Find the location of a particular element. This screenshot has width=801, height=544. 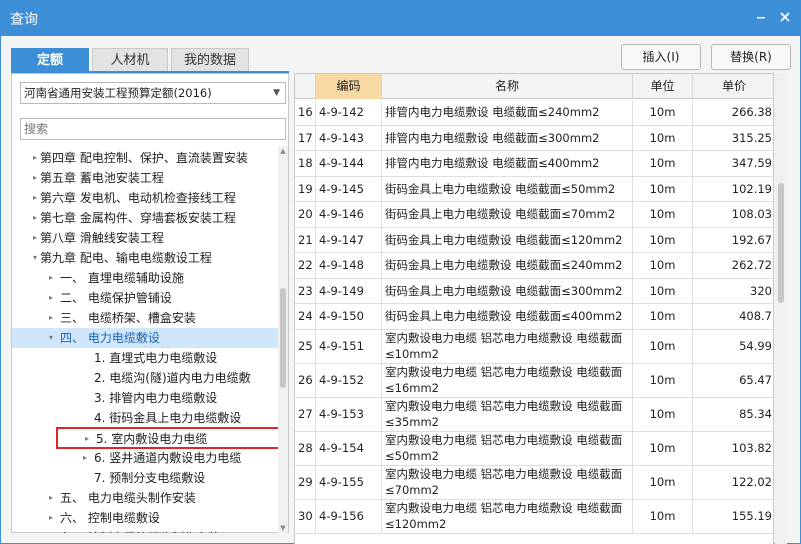

tree-scrollbar-thumb is located at coordinates (283, 338).